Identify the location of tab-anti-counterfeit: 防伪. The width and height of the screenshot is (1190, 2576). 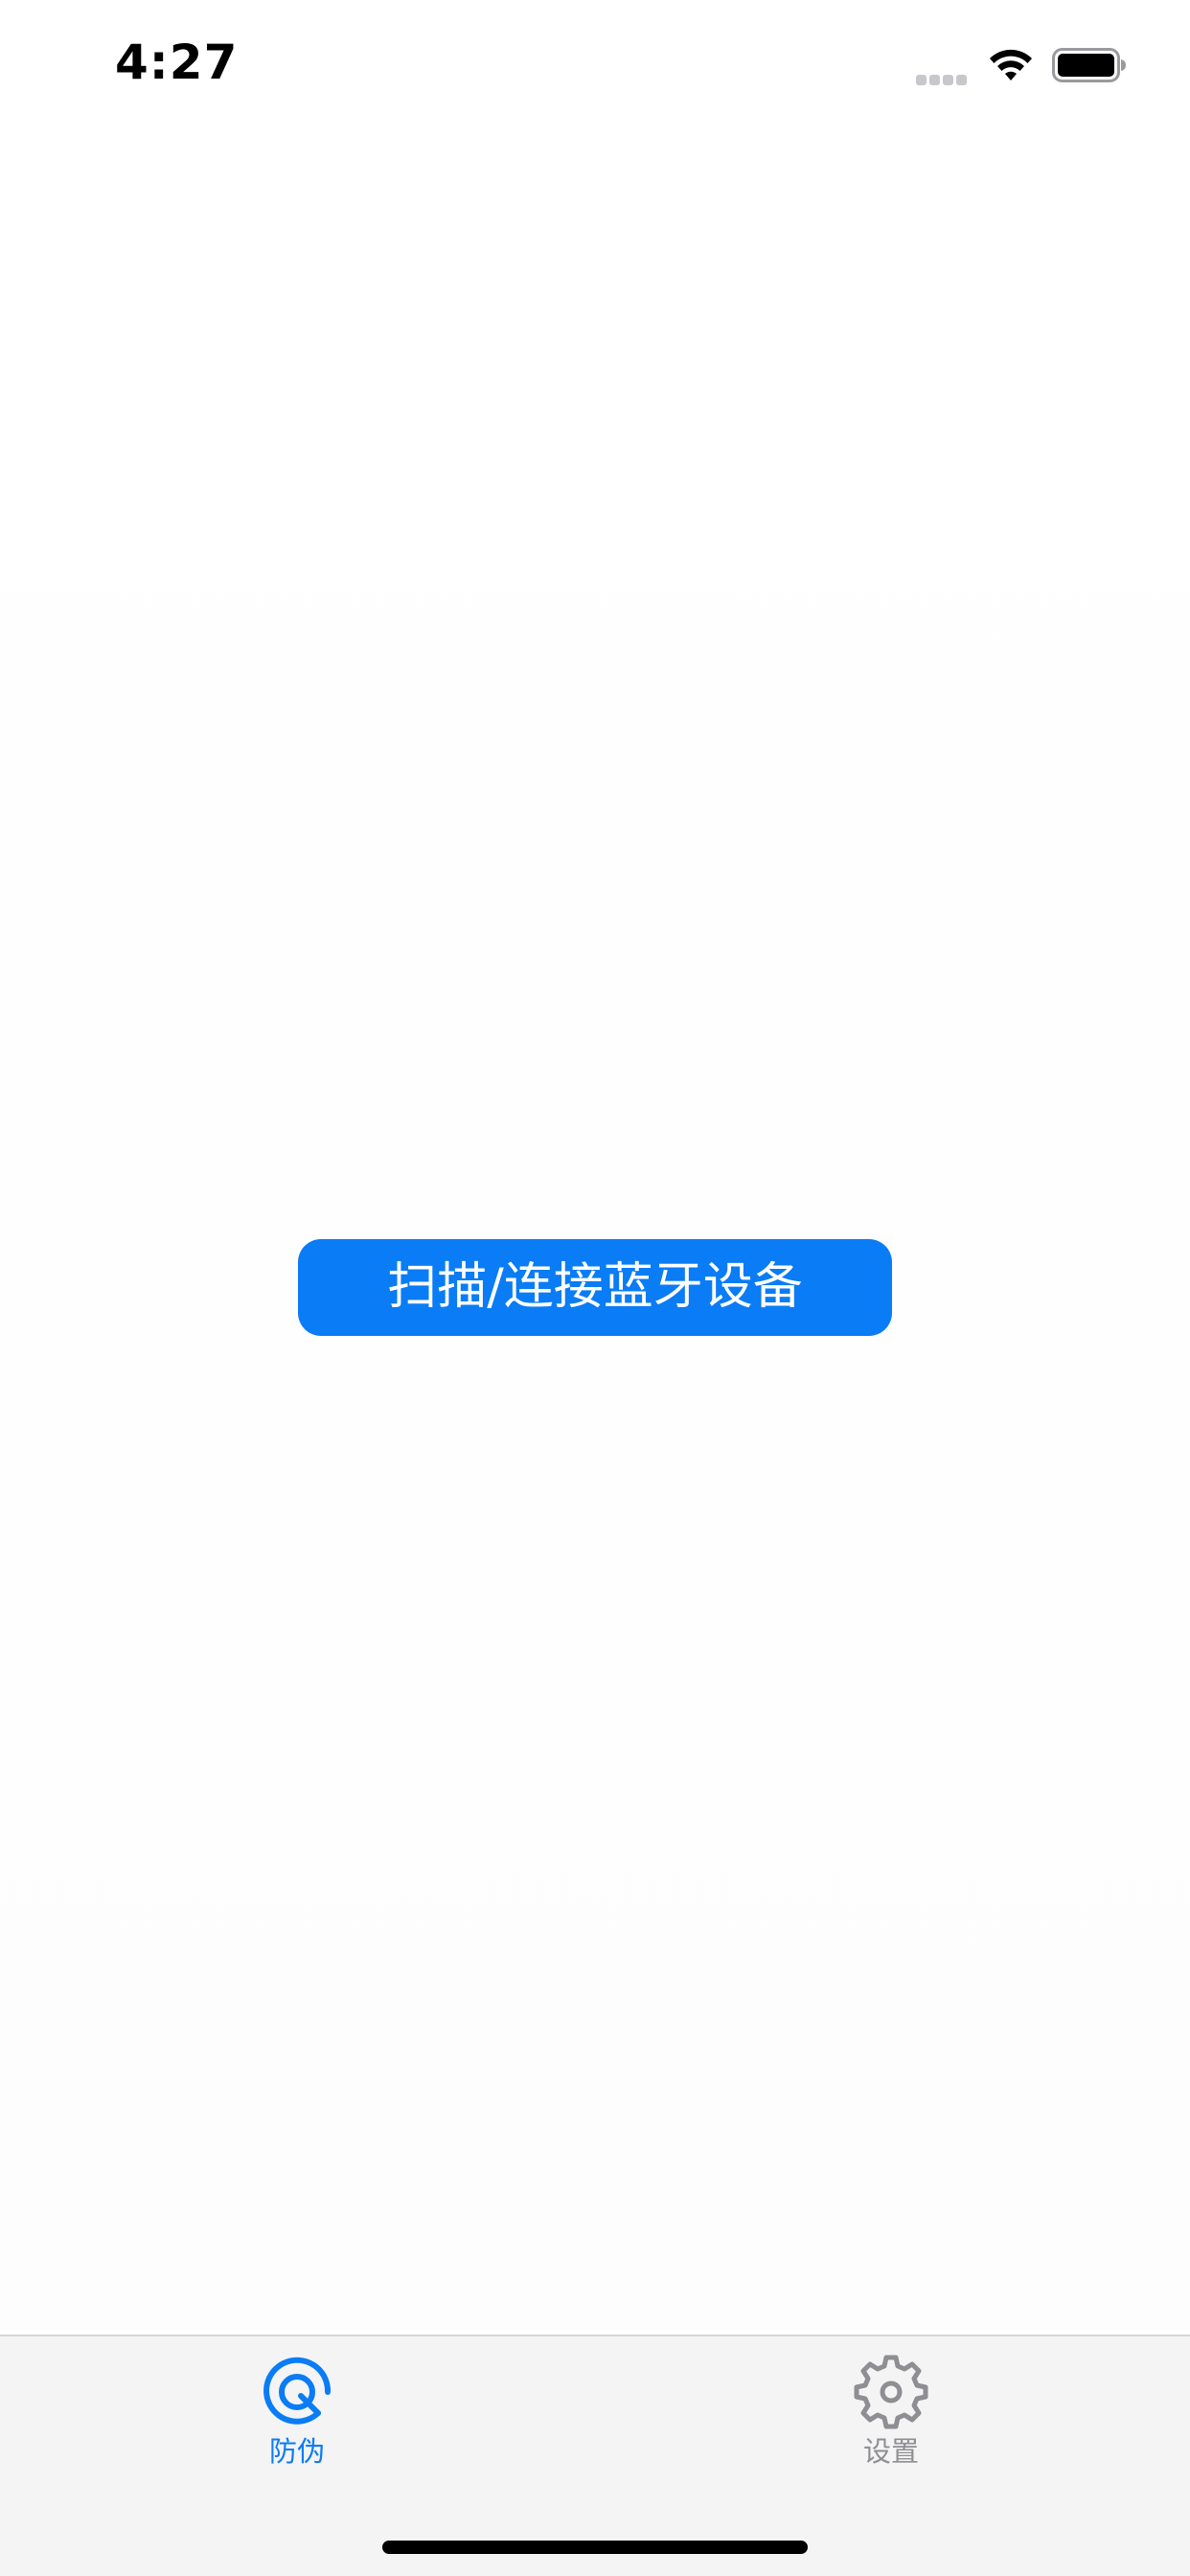
(297, 2416).